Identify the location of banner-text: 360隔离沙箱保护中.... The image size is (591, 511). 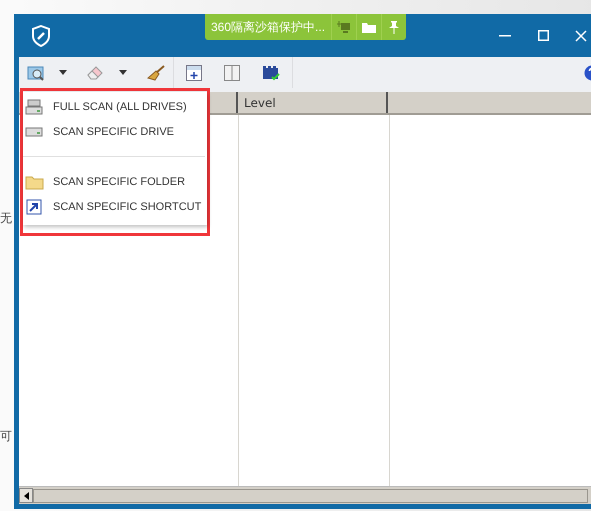
(268, 27).